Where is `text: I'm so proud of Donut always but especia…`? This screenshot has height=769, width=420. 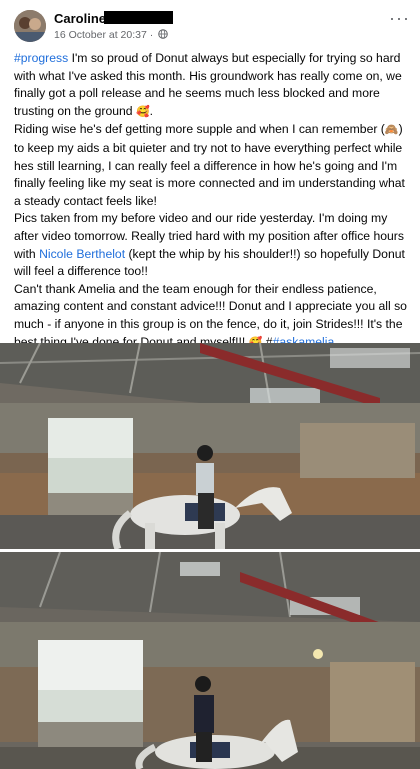 text: I'm so proud of Donut always but especia… is located at coordinates (208, 84).